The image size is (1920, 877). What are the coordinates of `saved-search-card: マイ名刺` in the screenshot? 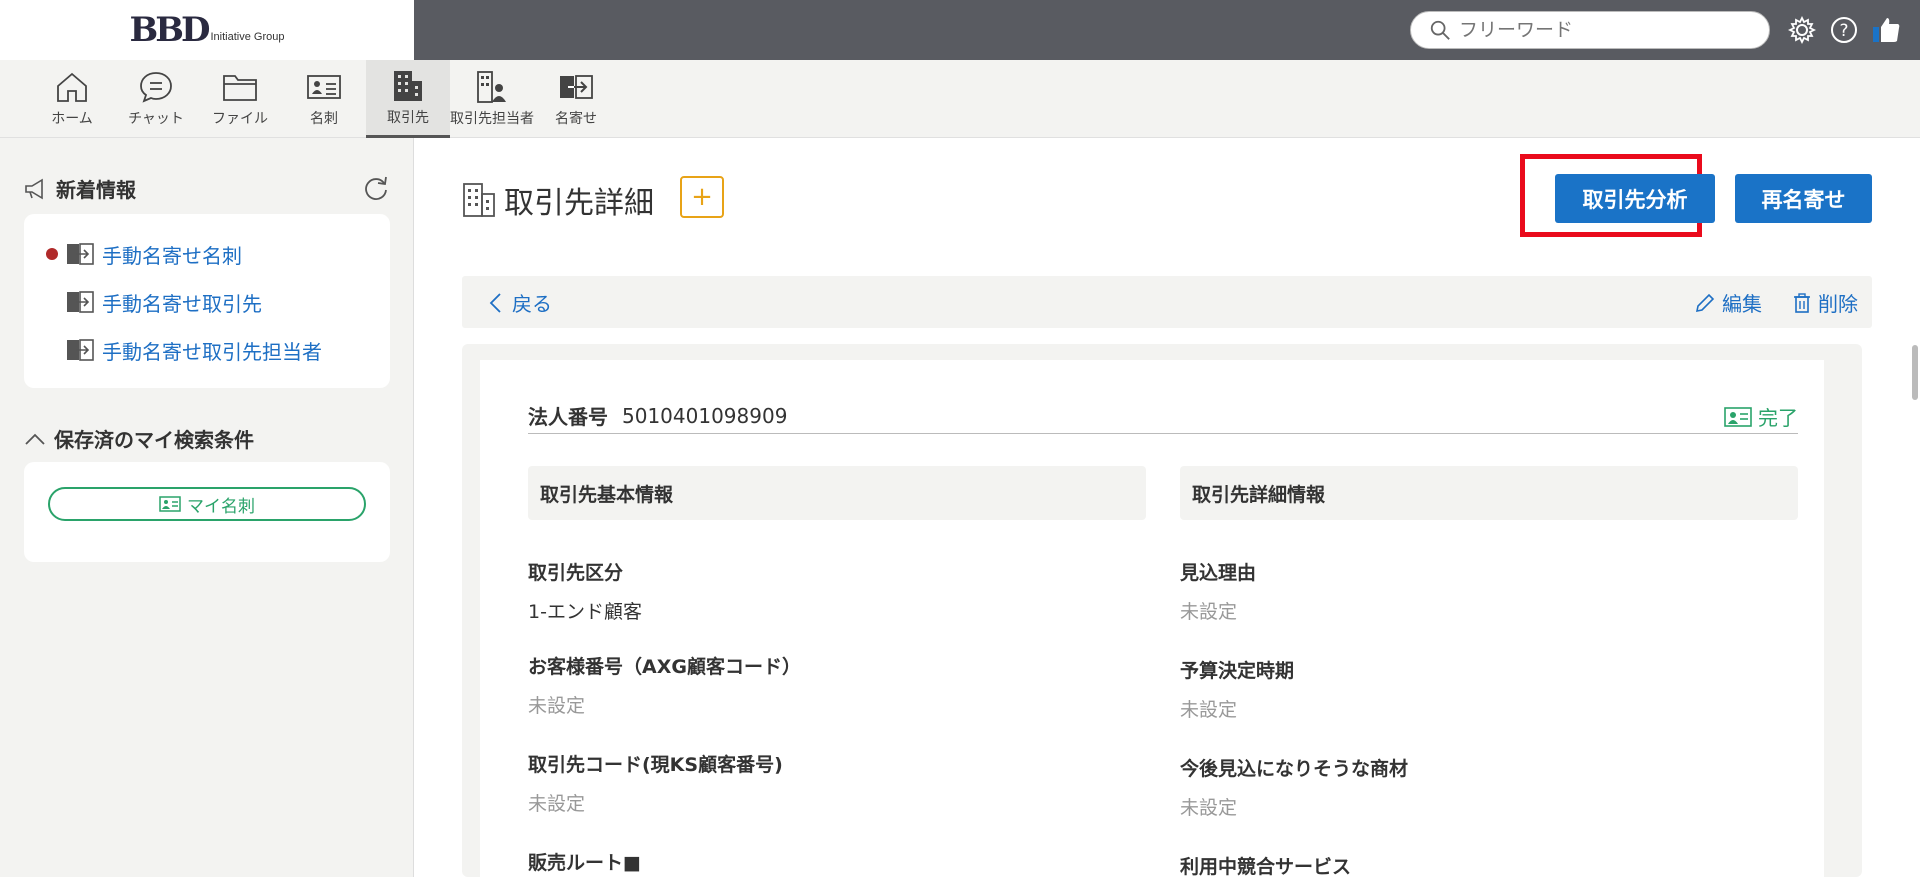 It's located at (207, 512).